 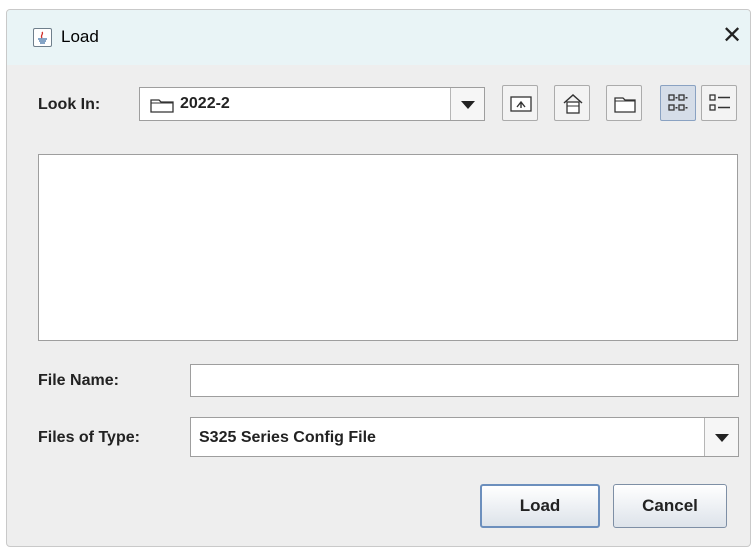 I want to click on load-button: Load, so click(x=540, y=506).